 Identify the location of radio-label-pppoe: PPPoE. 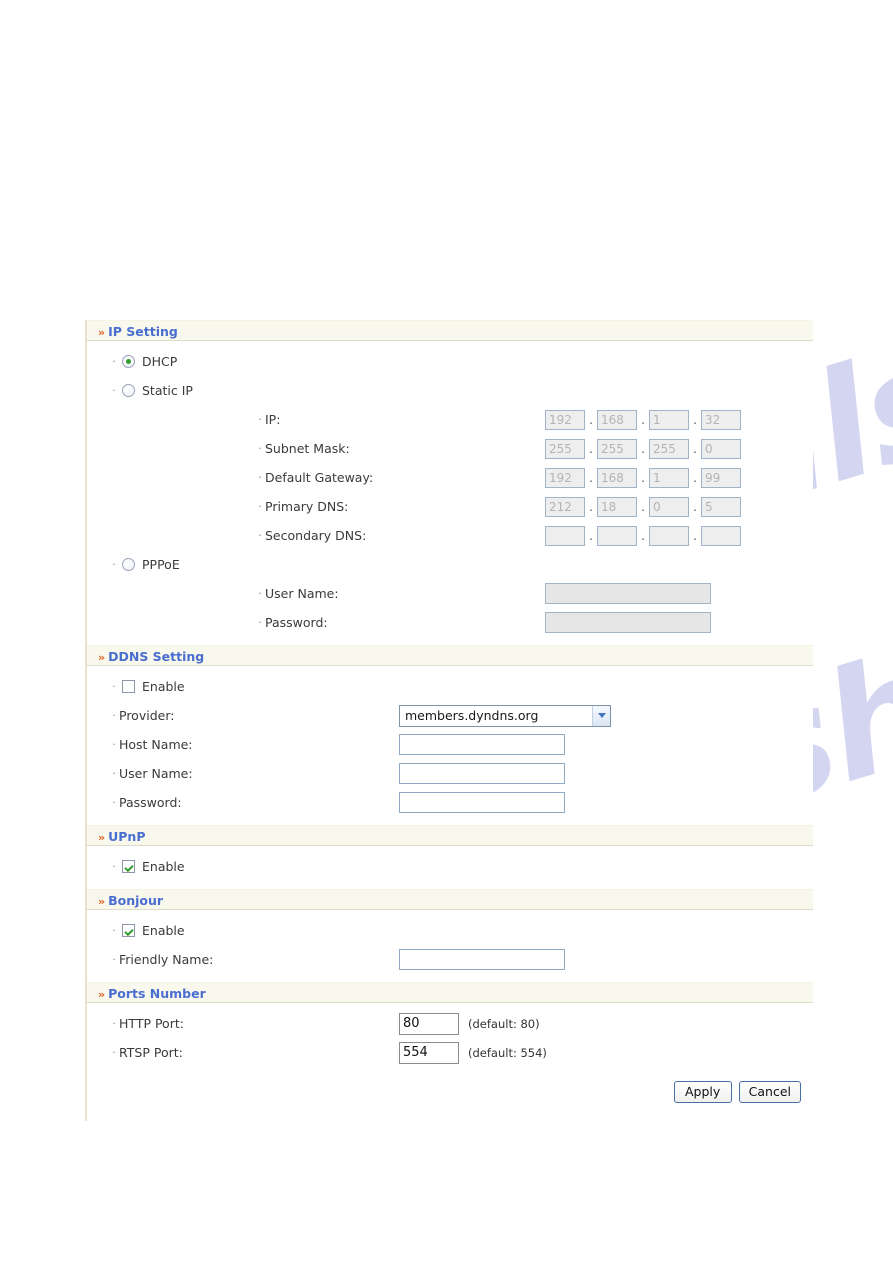
(161, 564).